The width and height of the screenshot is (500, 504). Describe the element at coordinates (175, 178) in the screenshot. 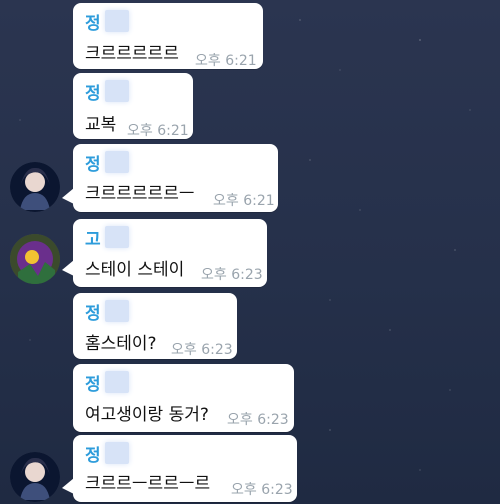

I see `message-bubble: 정 크르르르르르ㅡ 오후 6:21` at that location.